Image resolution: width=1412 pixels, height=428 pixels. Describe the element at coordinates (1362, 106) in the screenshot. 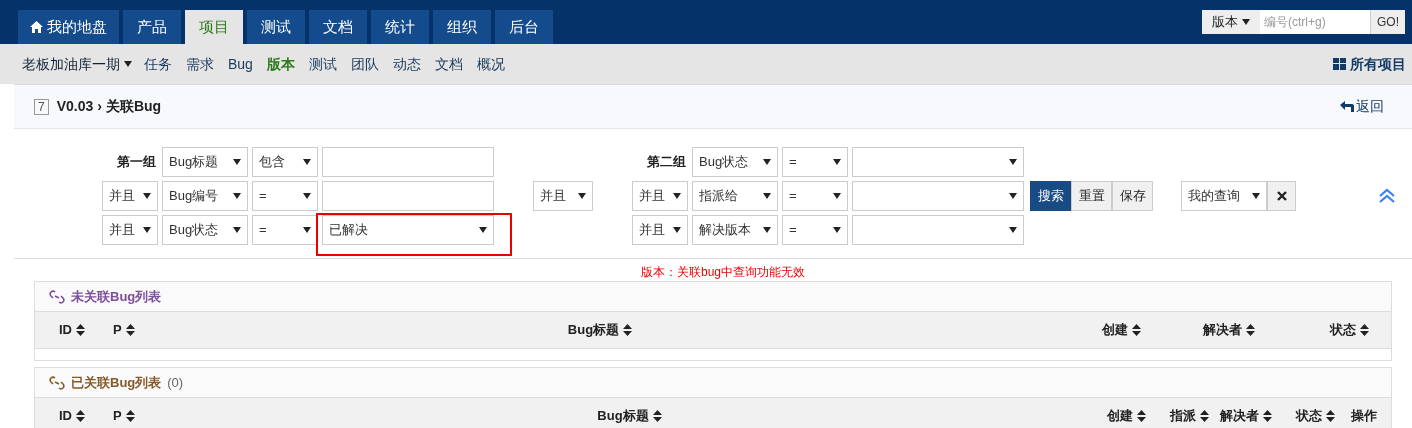

I see `back-link: 返回` at that location.